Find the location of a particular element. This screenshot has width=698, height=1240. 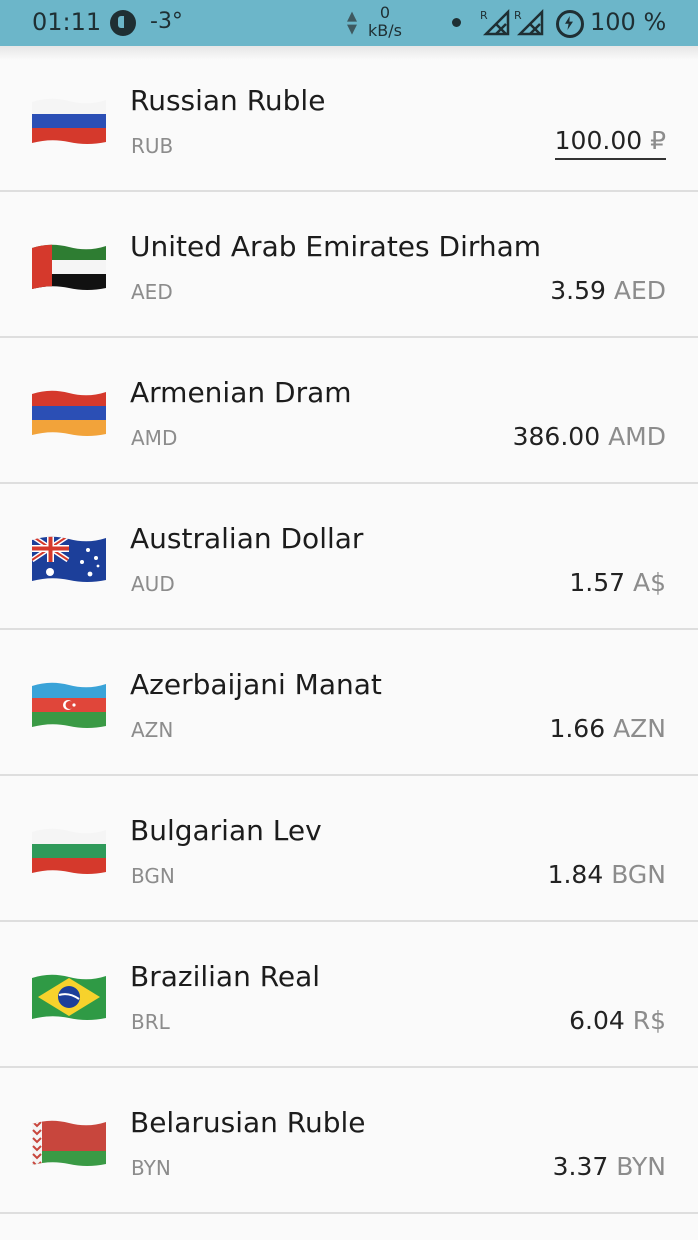

battery-level: 100 % is located at coordinates (628, 22).